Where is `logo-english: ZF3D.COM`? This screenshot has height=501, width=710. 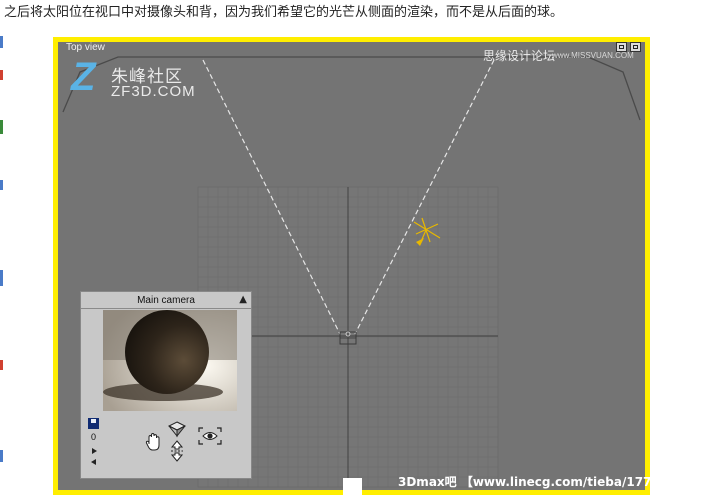 logo-english: ZF3D.COM is located at coordinates (153, 91).